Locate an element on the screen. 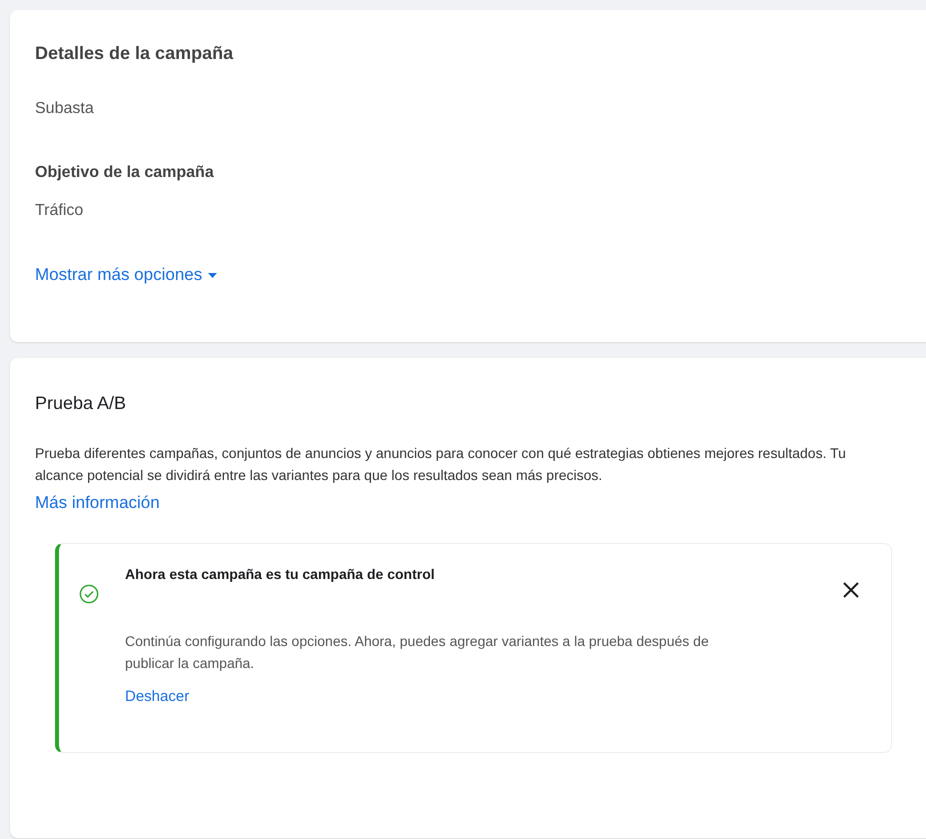 The width and height of the screenshot is (926, 839). show-more-link: Mostrar más opciones is located at coordinates (126, 275).